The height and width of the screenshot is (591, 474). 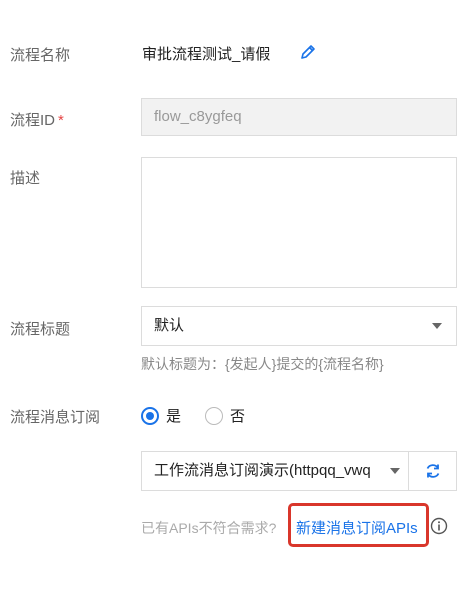 I want to click on flow-title-select: 默认, so click(x=299, y=326).